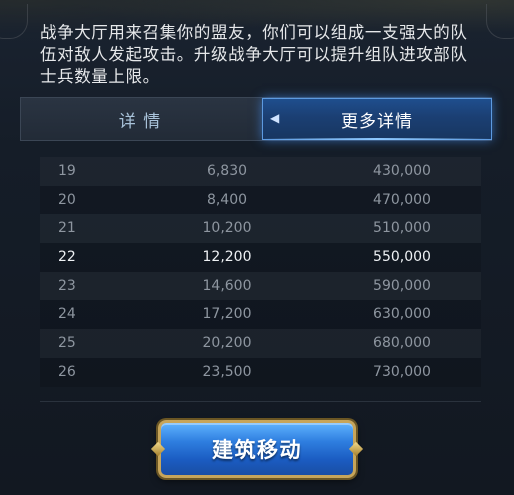 This screenshot has width=514, height=495. I want to click on button-gem-right-icon, so click(356, 449).